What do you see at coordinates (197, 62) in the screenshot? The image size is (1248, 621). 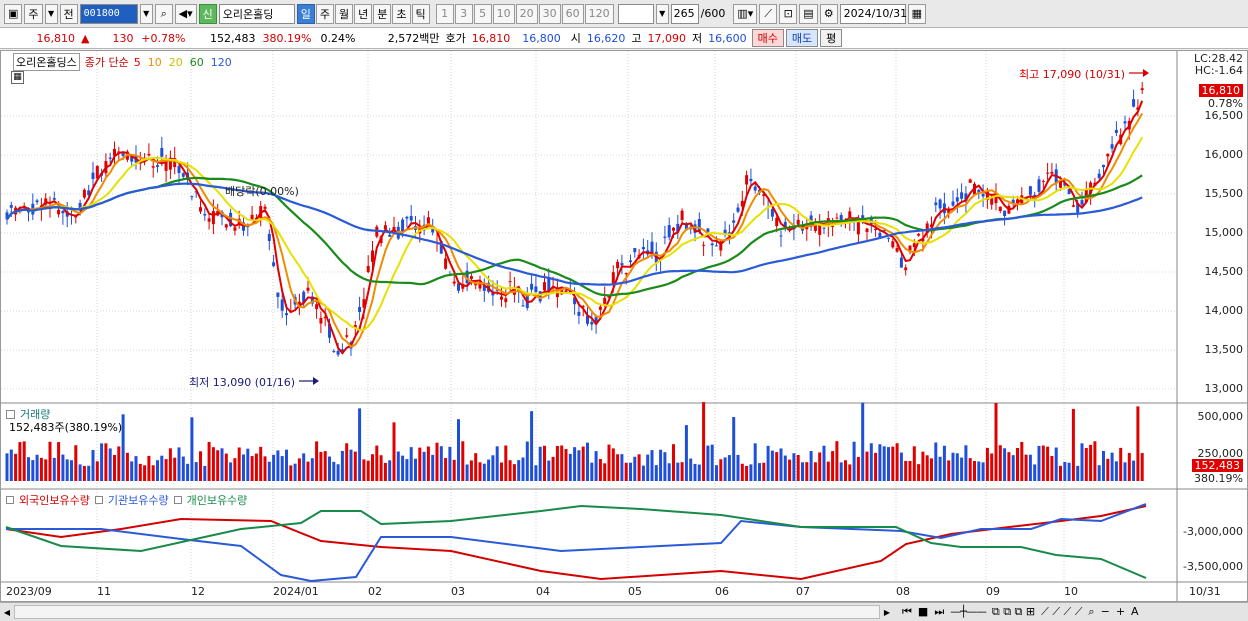 I see `legend-ma-60: 60` at bounding box center [197, 62].